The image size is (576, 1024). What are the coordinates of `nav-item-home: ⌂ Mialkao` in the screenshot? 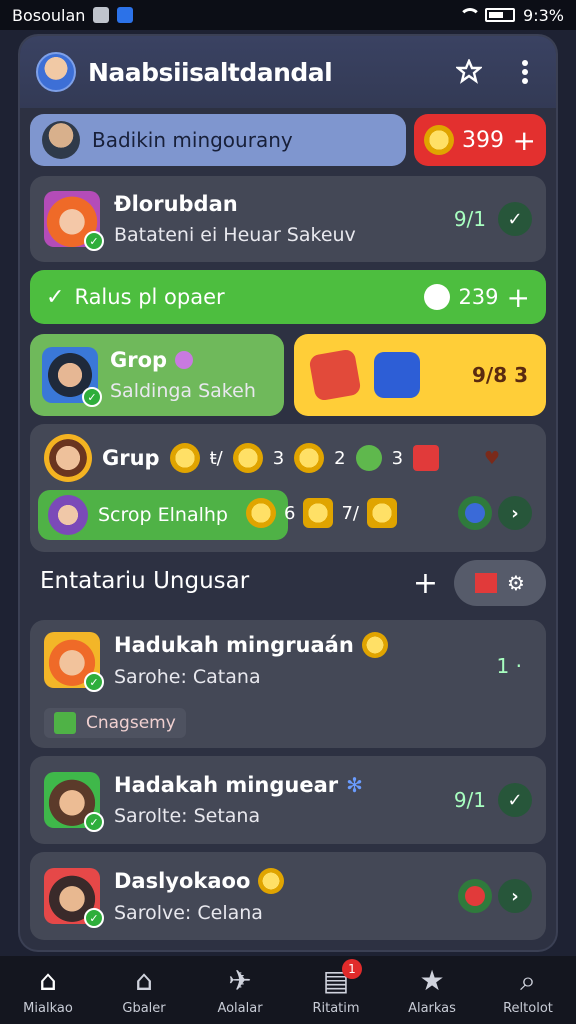 It's located at (48, 989).